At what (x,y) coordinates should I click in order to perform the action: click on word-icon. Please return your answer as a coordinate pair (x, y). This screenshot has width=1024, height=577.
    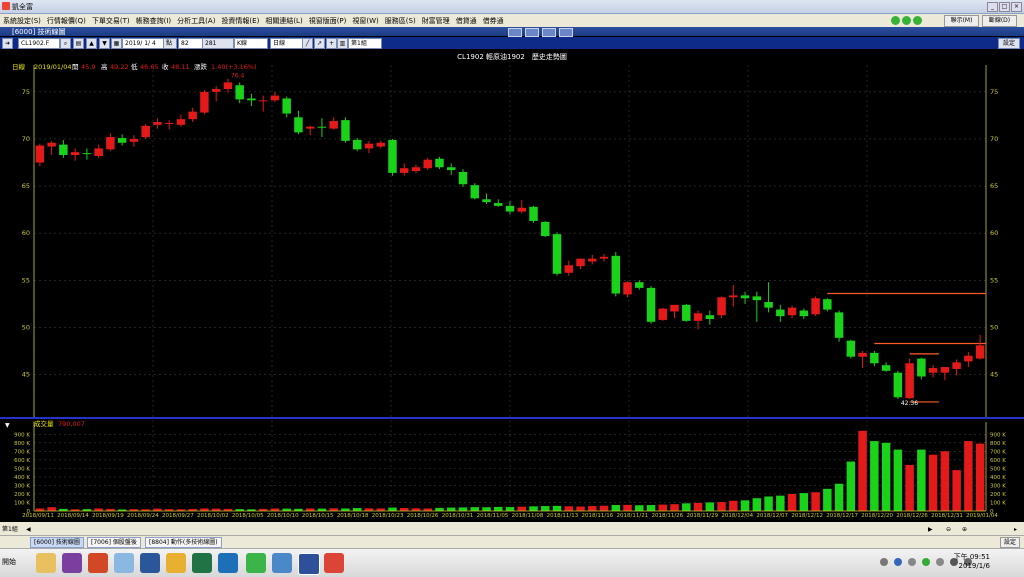
    Looking at the image, I should click on (150, 563).